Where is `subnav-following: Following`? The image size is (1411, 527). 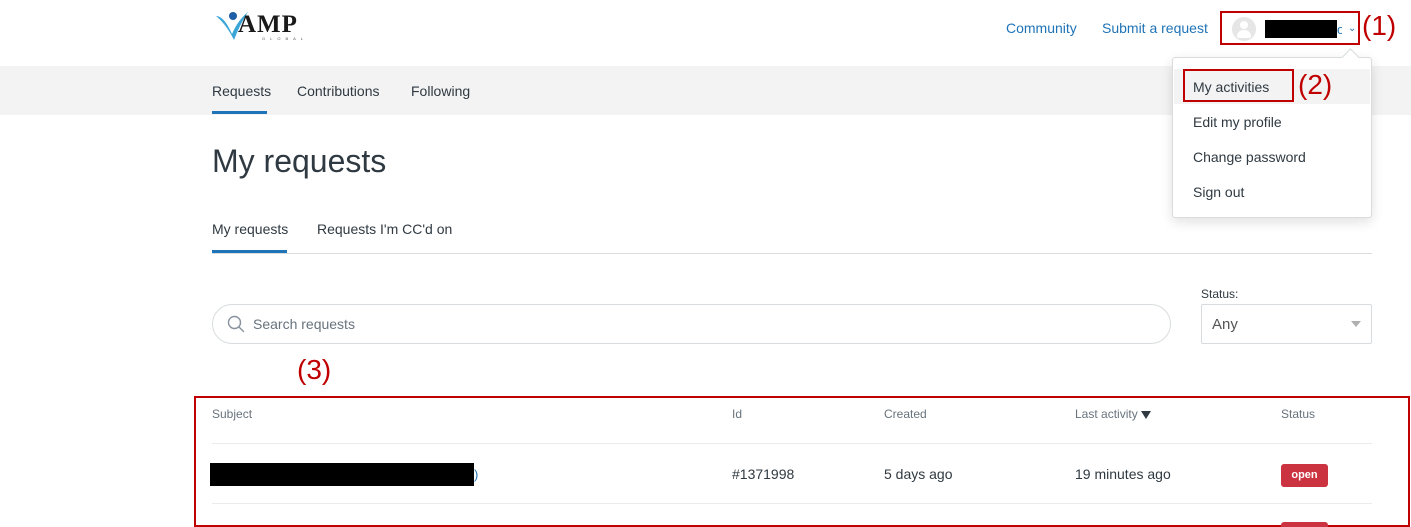
subnav-following: Following is located at coordinates (440, 91).